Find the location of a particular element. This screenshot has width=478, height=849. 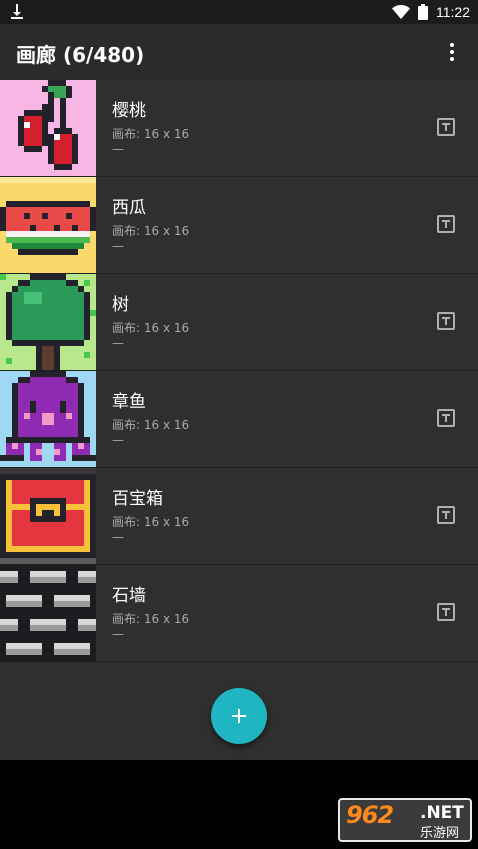

gallery-item: 百宝箱 画布: 16 x 16 — is located at coordinates (239, 516).